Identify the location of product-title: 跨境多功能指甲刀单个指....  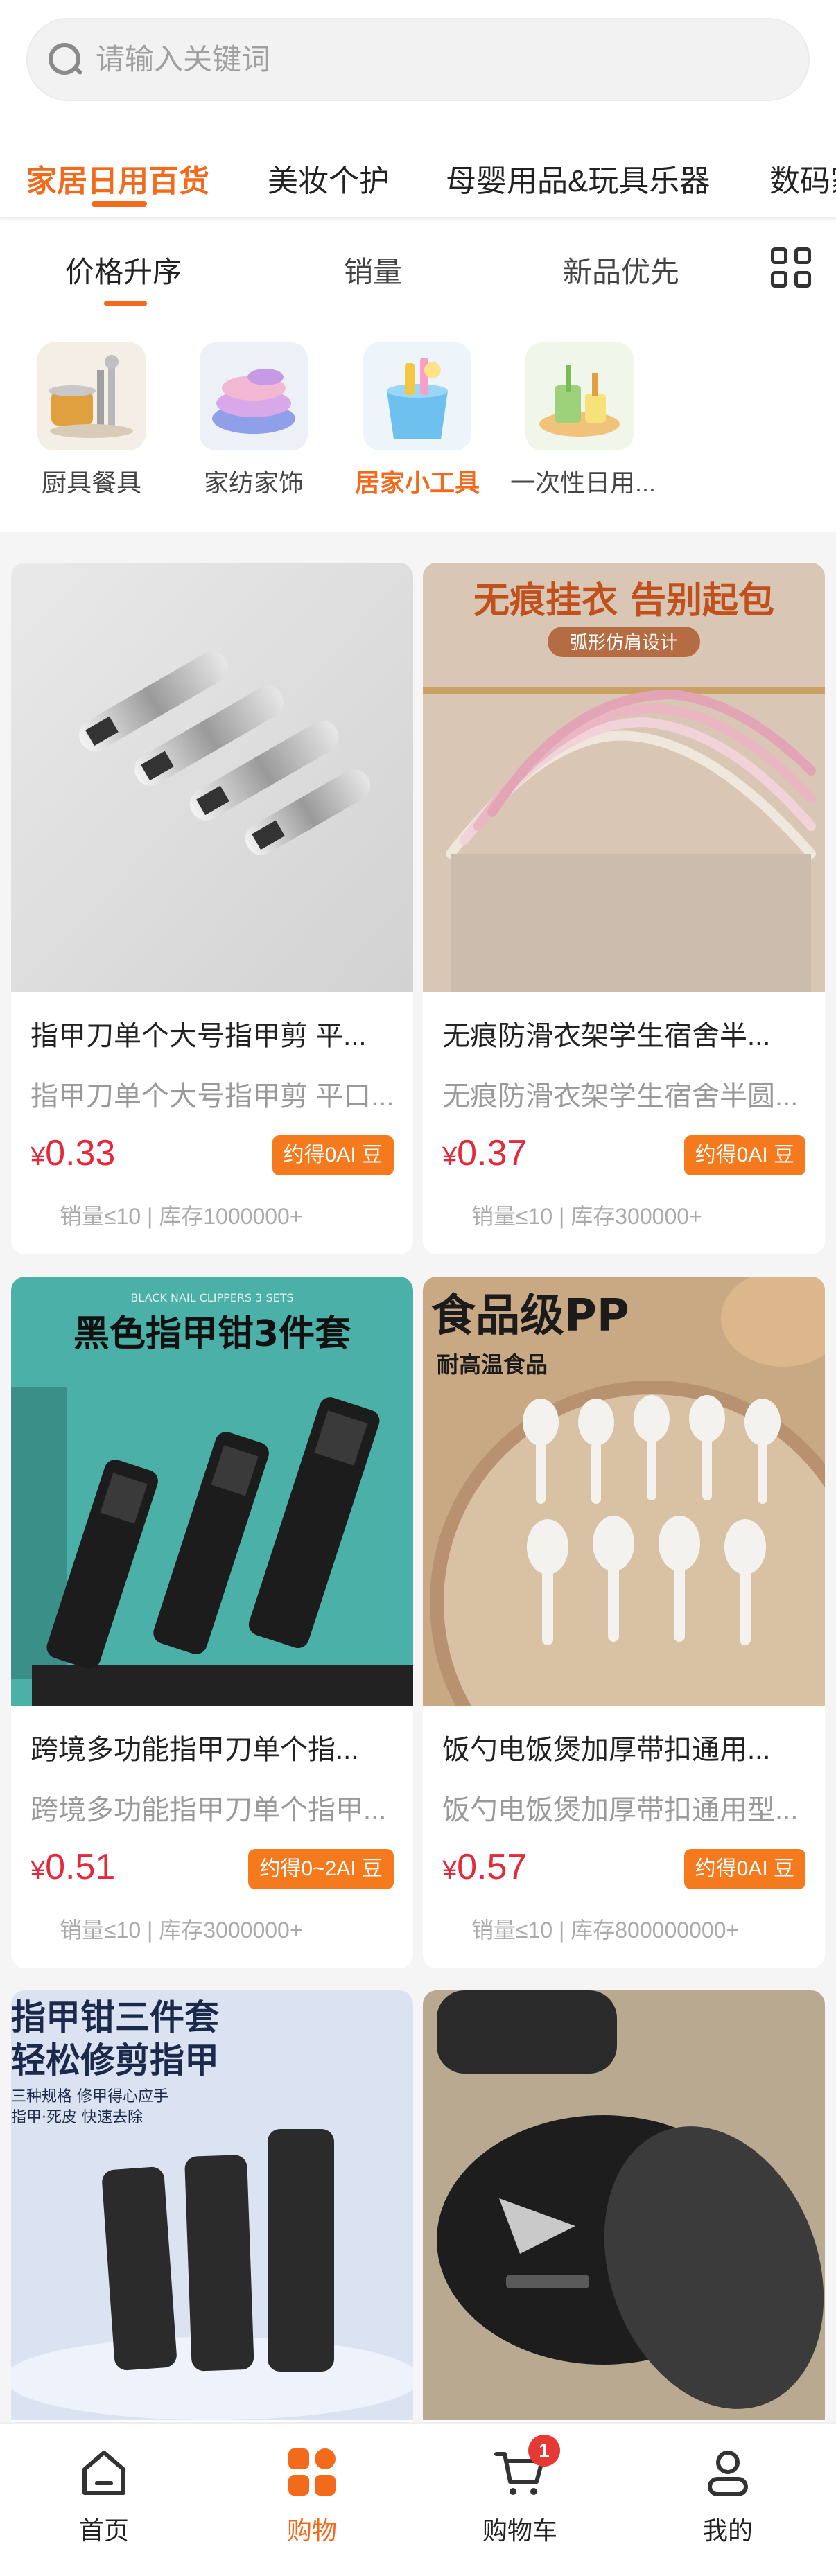
(195, 1750).